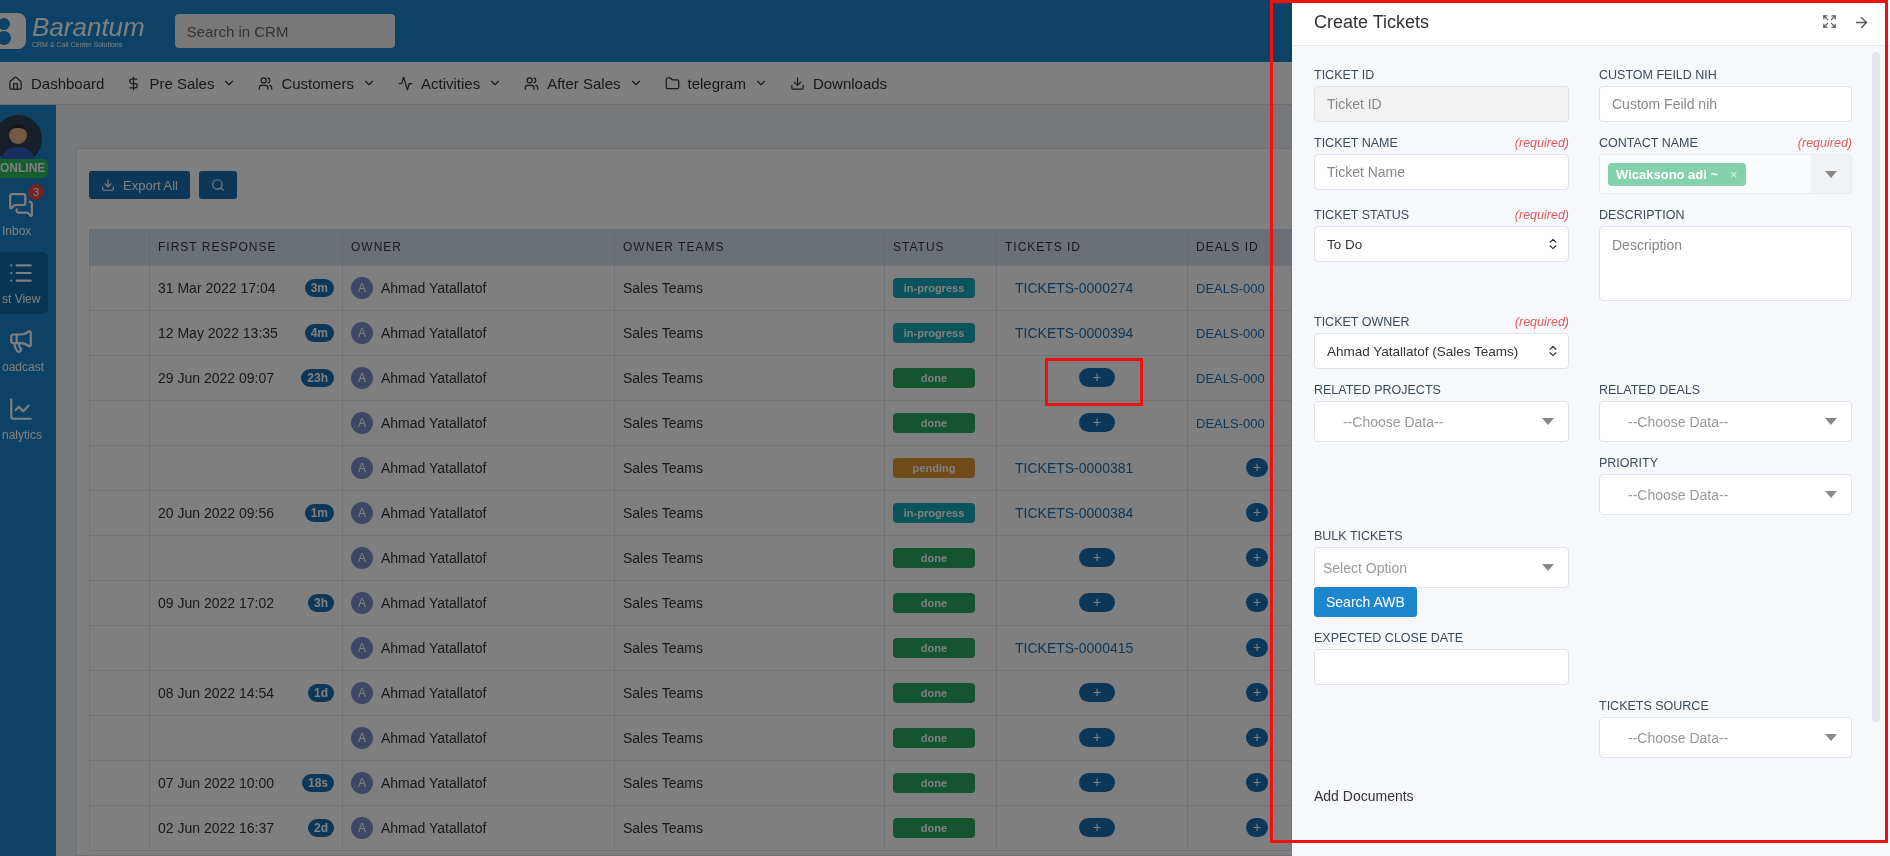 The image size is (1890, 856). What do you see at coordinates (216, 782) in the screenshot?
I see `response-time: 07 Jun 2022 10:00` at bounding box center [216, 782].